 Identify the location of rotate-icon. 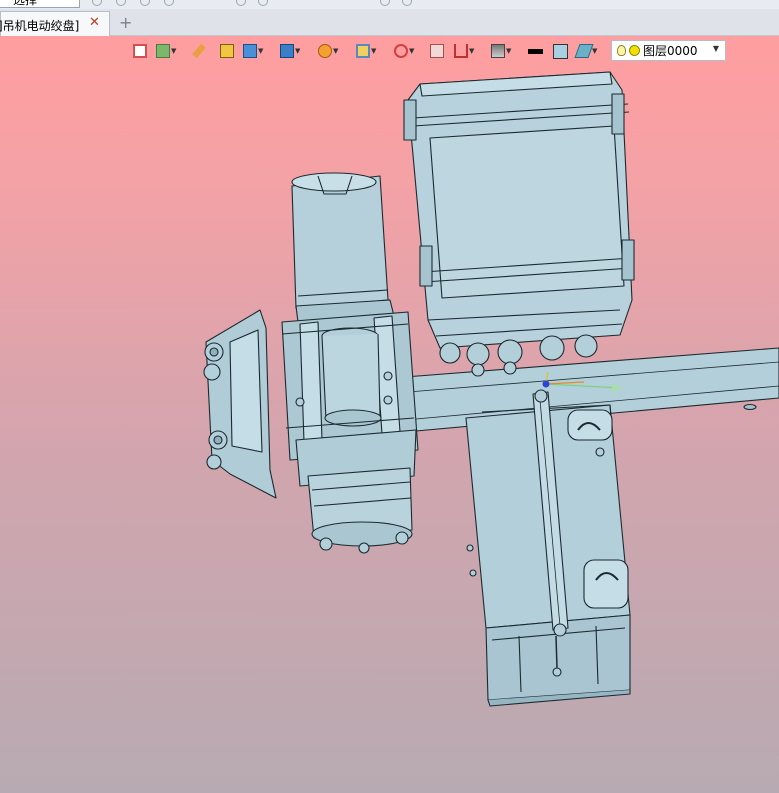
(145, 3).